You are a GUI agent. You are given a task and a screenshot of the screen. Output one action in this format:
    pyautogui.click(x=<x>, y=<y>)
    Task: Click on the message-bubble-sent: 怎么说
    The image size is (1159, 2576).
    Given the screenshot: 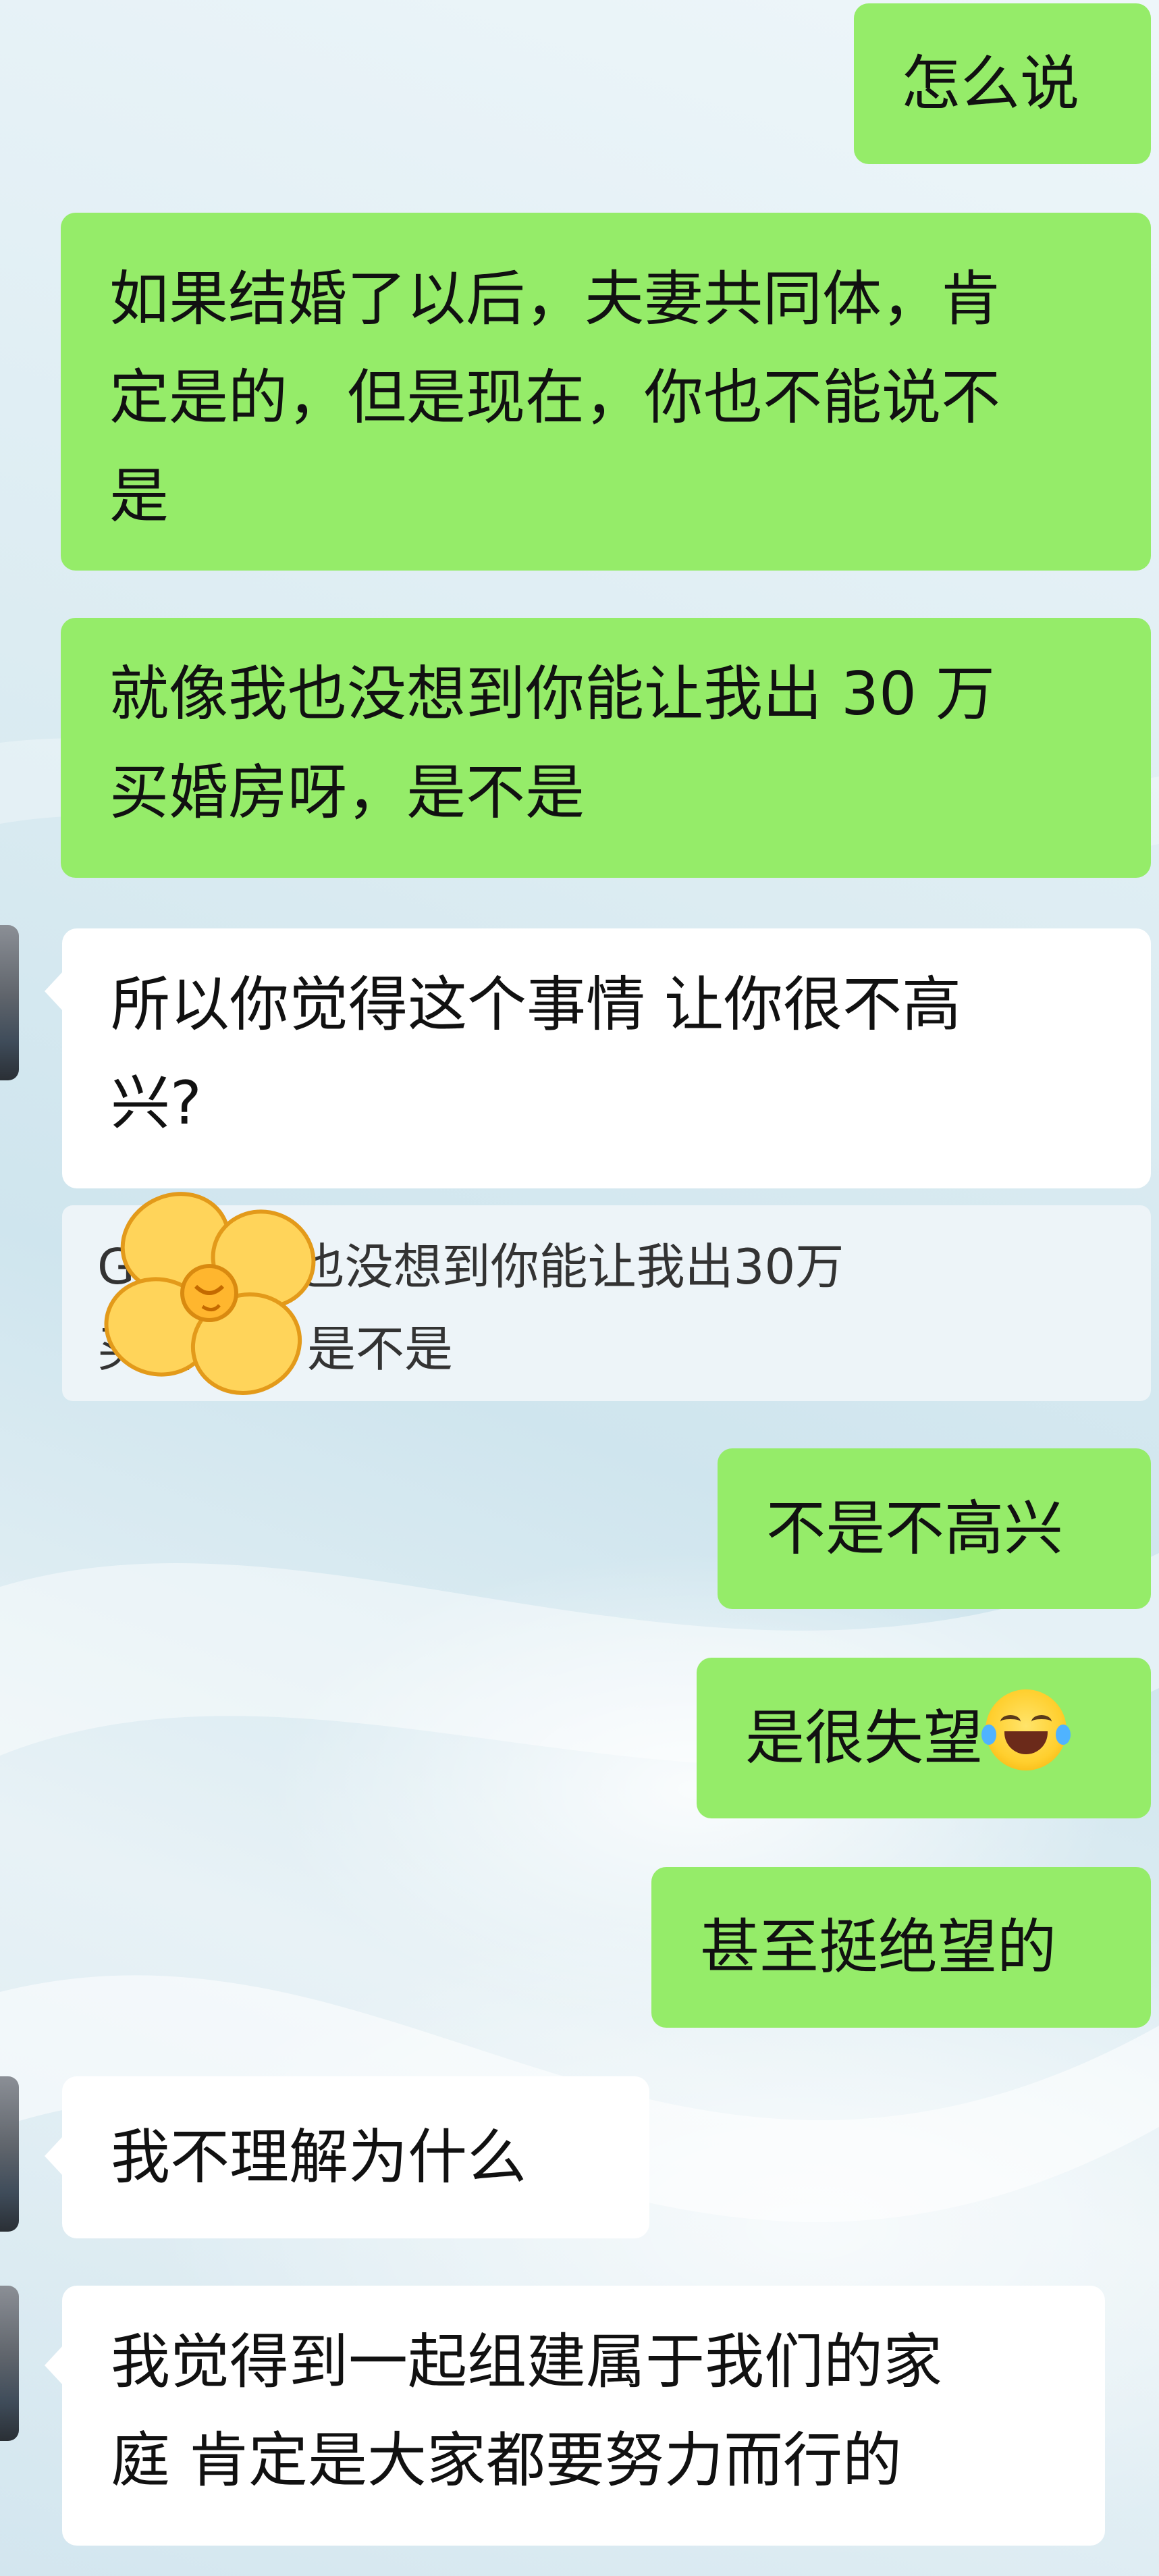 What is the action you would take?
    pyautogui.click(x=1002, y=83)
    